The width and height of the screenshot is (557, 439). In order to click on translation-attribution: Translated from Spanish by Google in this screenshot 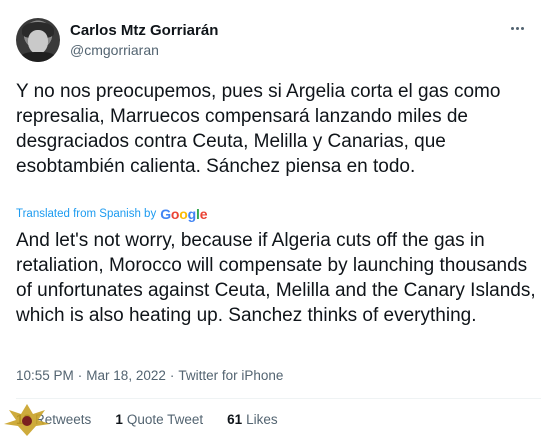, I will do `click(111, 214)`.